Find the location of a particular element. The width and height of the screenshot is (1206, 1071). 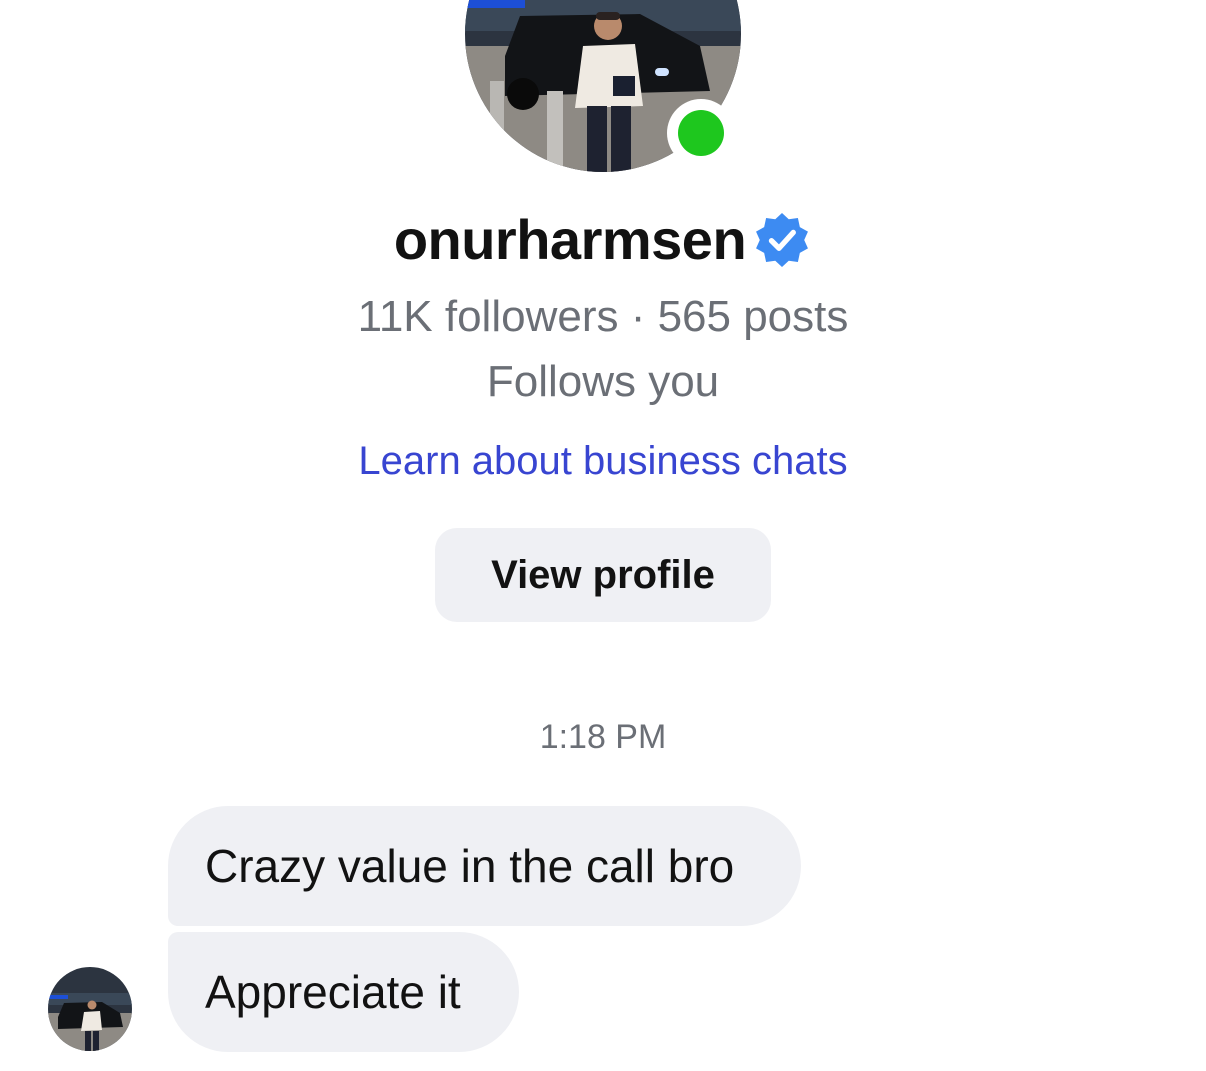

message-bubble: Appreciate it is located at coordinates (343, 992).